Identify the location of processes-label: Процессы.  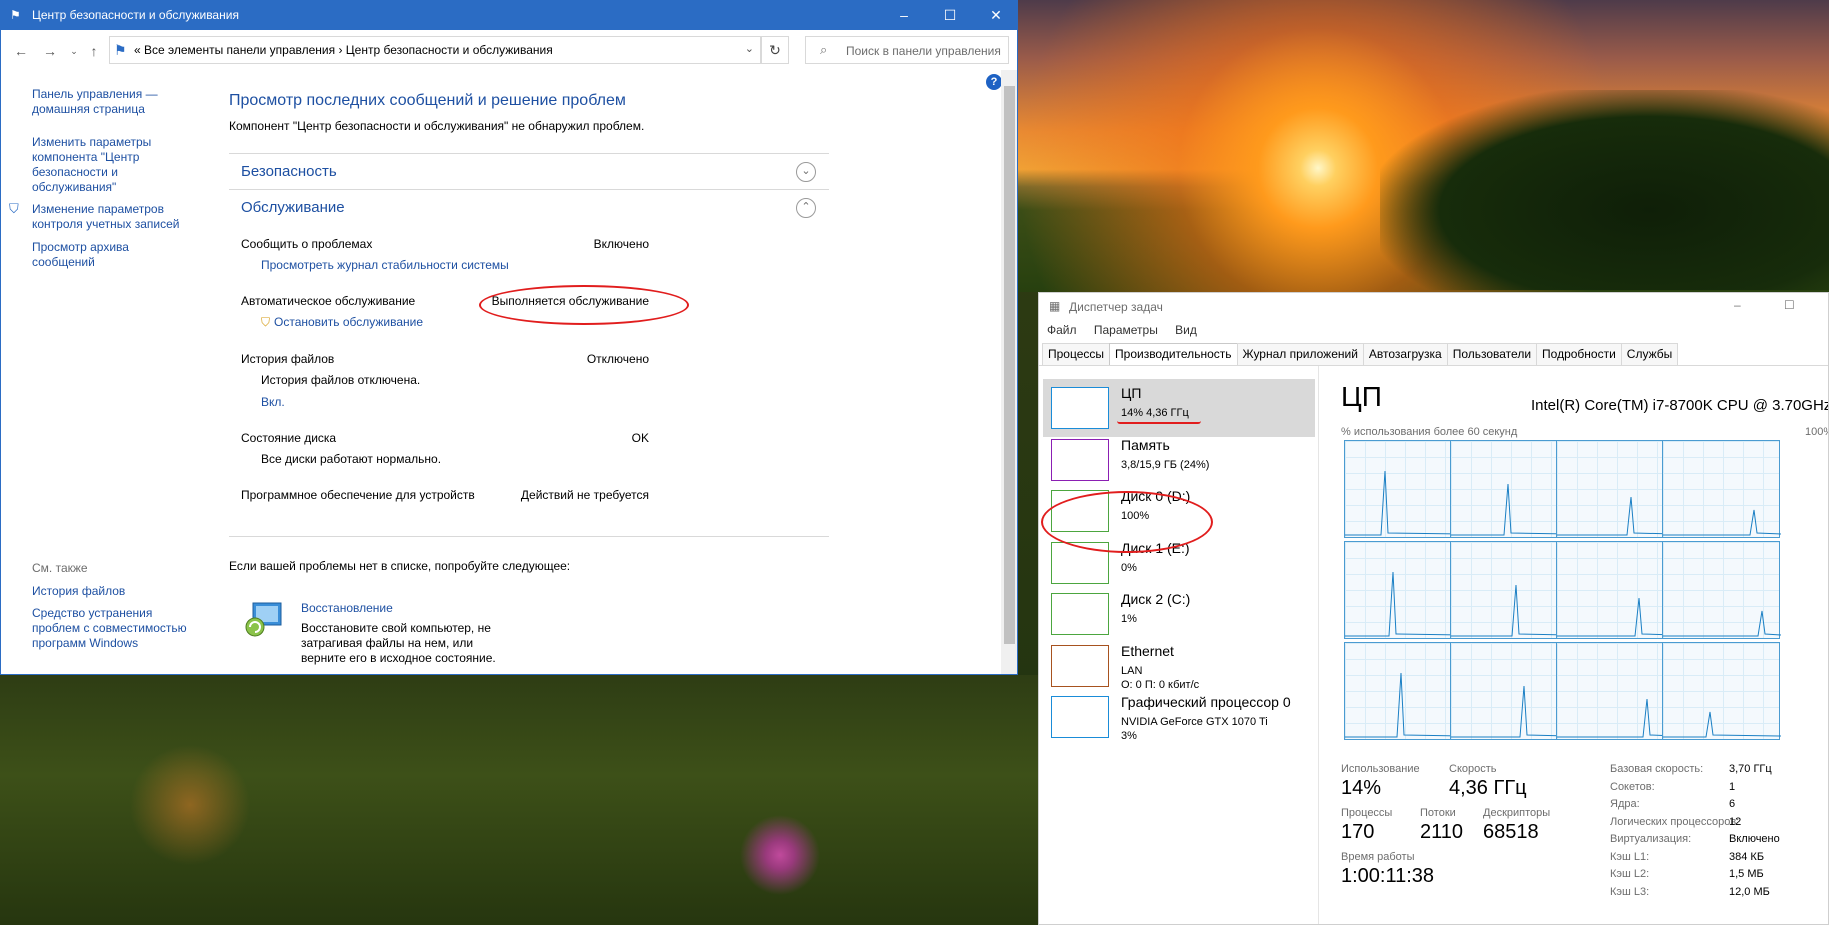
(1367, 813).